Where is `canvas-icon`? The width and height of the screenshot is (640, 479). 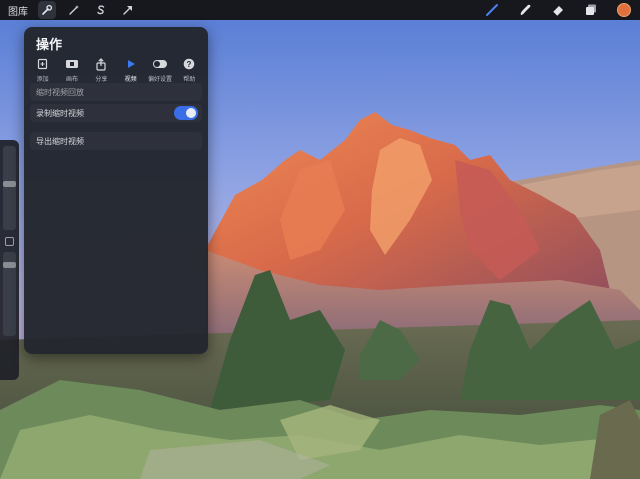 canvas-icon is located at coordinates (71, 64).